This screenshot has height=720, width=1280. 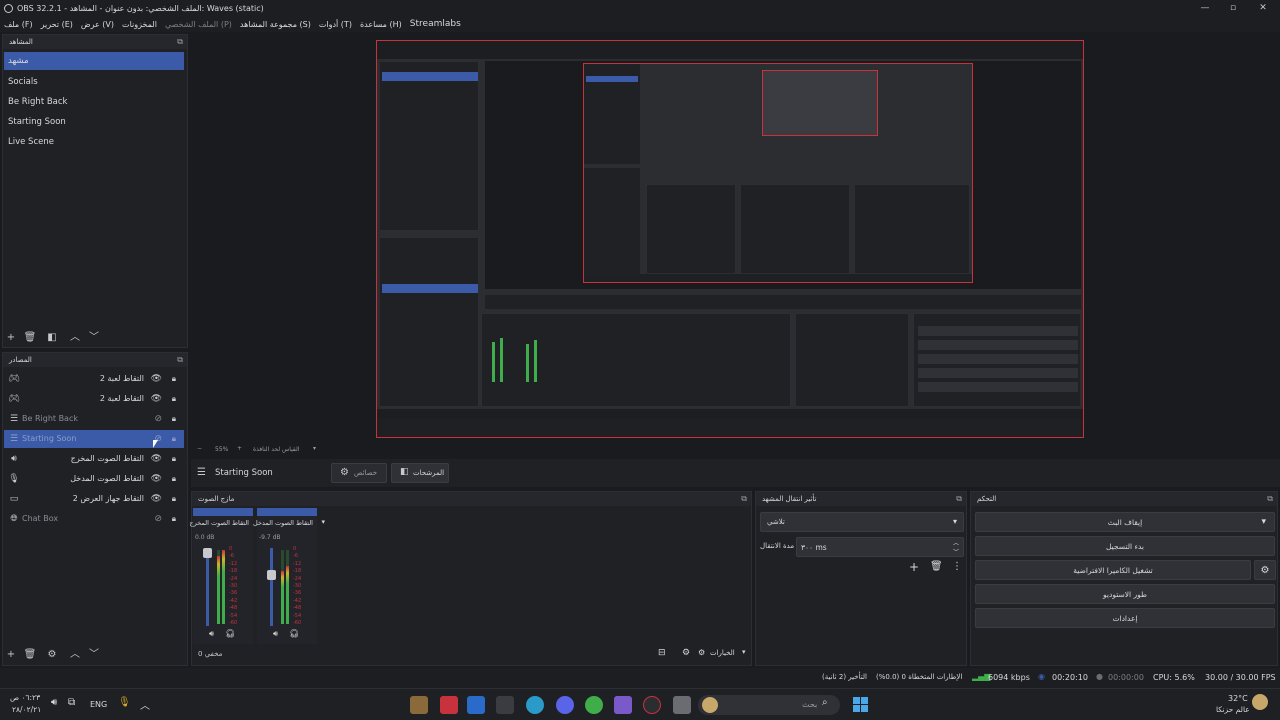 What do you see at coordinates (94, 338) in the screenshot?
I see `move-scene-down-icon: ﹀` at bounding box center [94, 338].